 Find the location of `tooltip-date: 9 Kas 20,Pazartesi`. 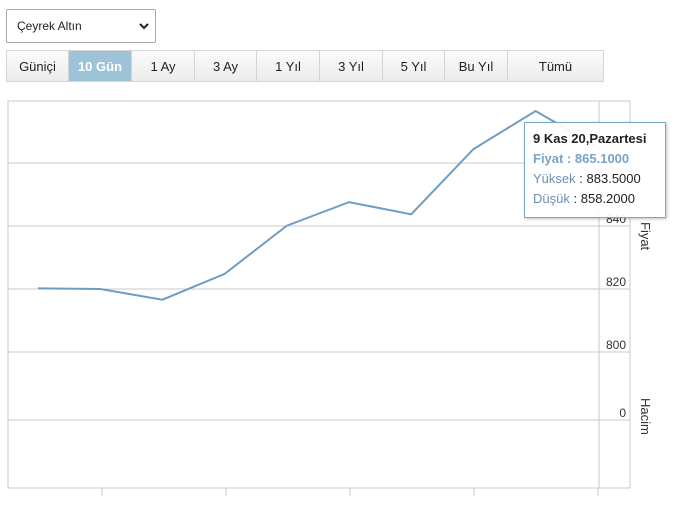

tooltip-date: 9 Kas 20,Pazartesi is located at coordinates (590, 138).